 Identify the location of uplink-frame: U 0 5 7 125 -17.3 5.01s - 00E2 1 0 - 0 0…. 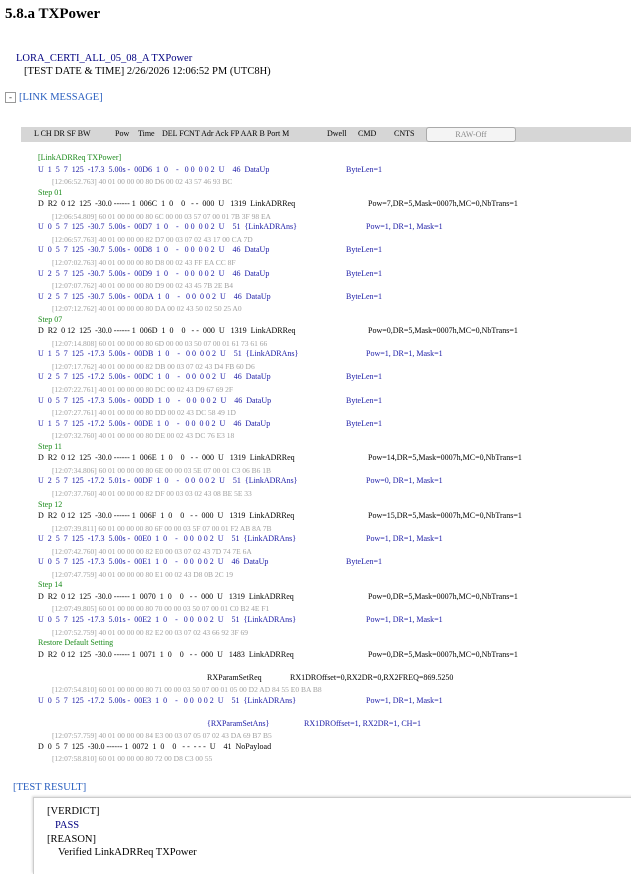
(167, 619).